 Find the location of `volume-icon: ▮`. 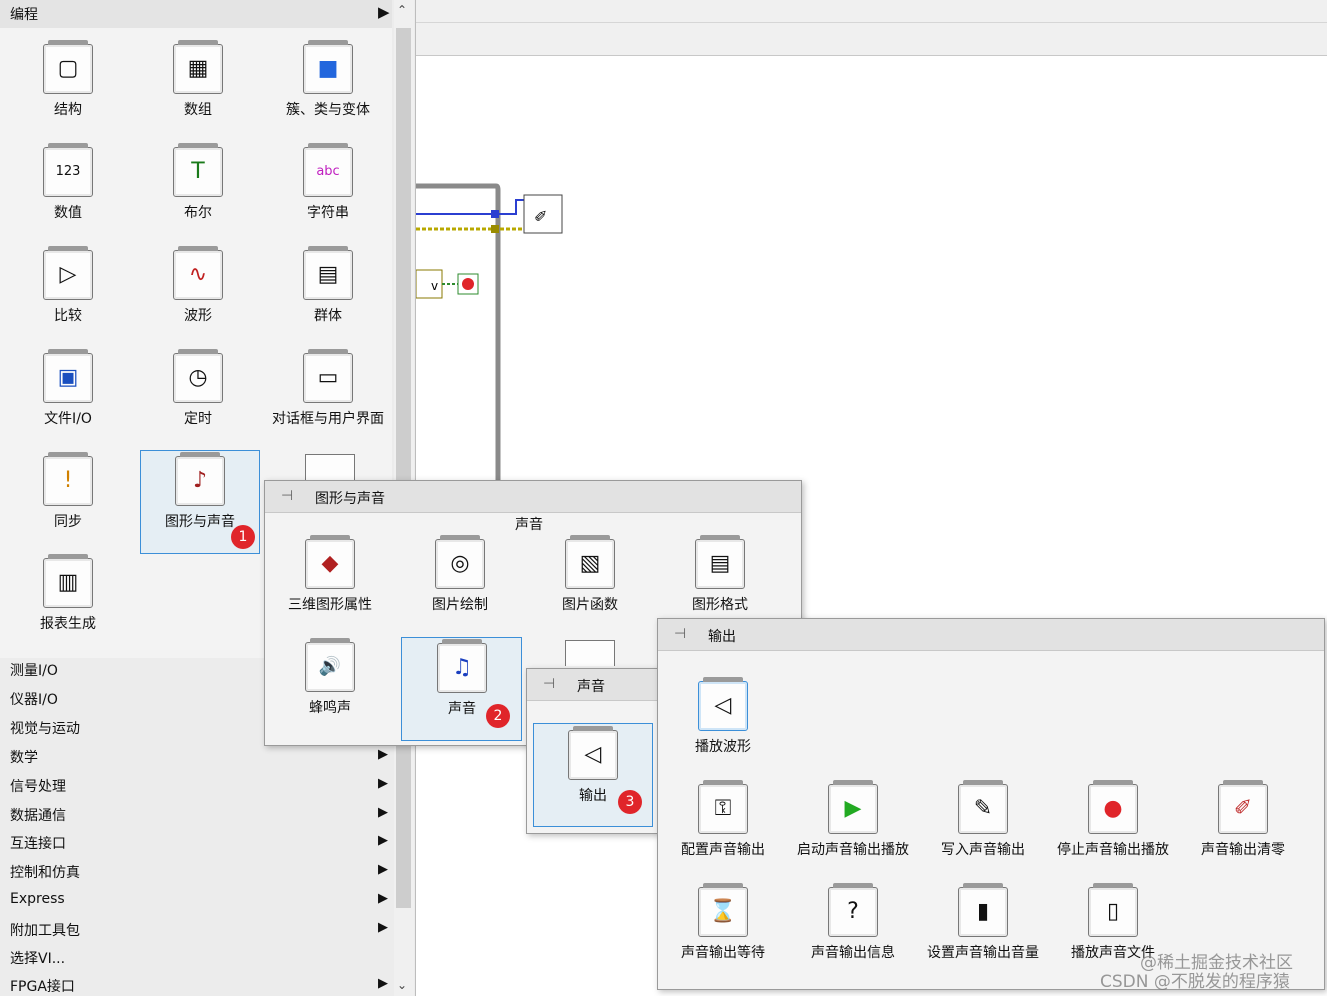

volume-icon: ▮ is located at coordinates (983, 910).